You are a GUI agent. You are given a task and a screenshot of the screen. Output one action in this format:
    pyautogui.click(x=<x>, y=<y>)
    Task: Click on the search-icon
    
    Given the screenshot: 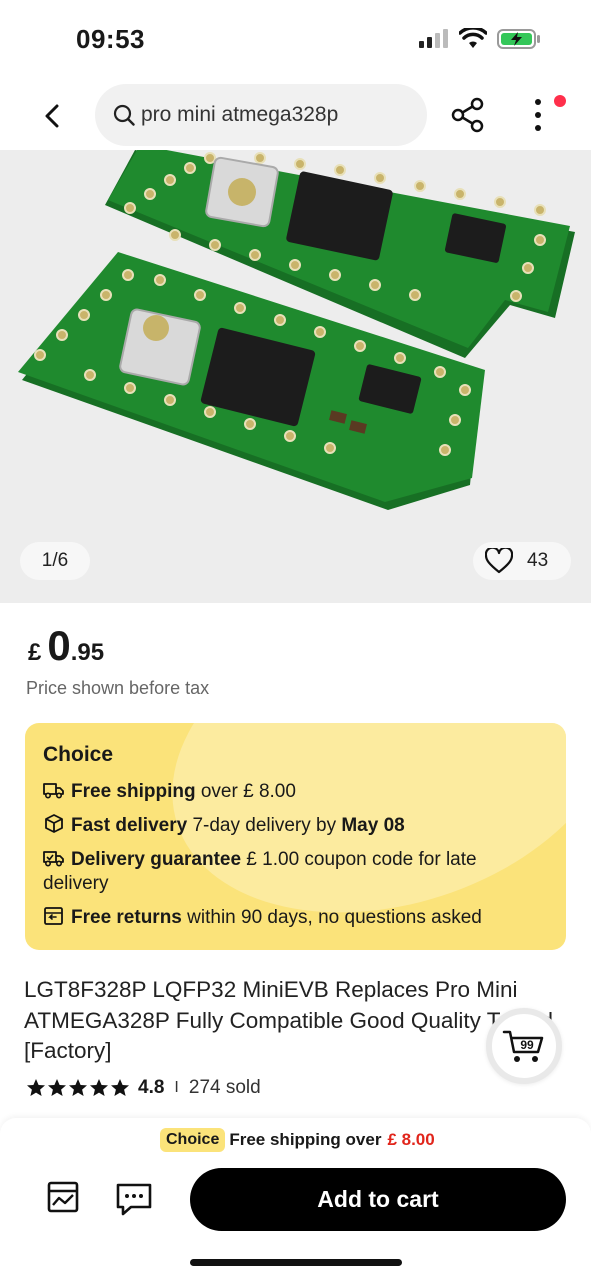 What is the action you would take?
    pyautogui.click(x=124, y=115)
    